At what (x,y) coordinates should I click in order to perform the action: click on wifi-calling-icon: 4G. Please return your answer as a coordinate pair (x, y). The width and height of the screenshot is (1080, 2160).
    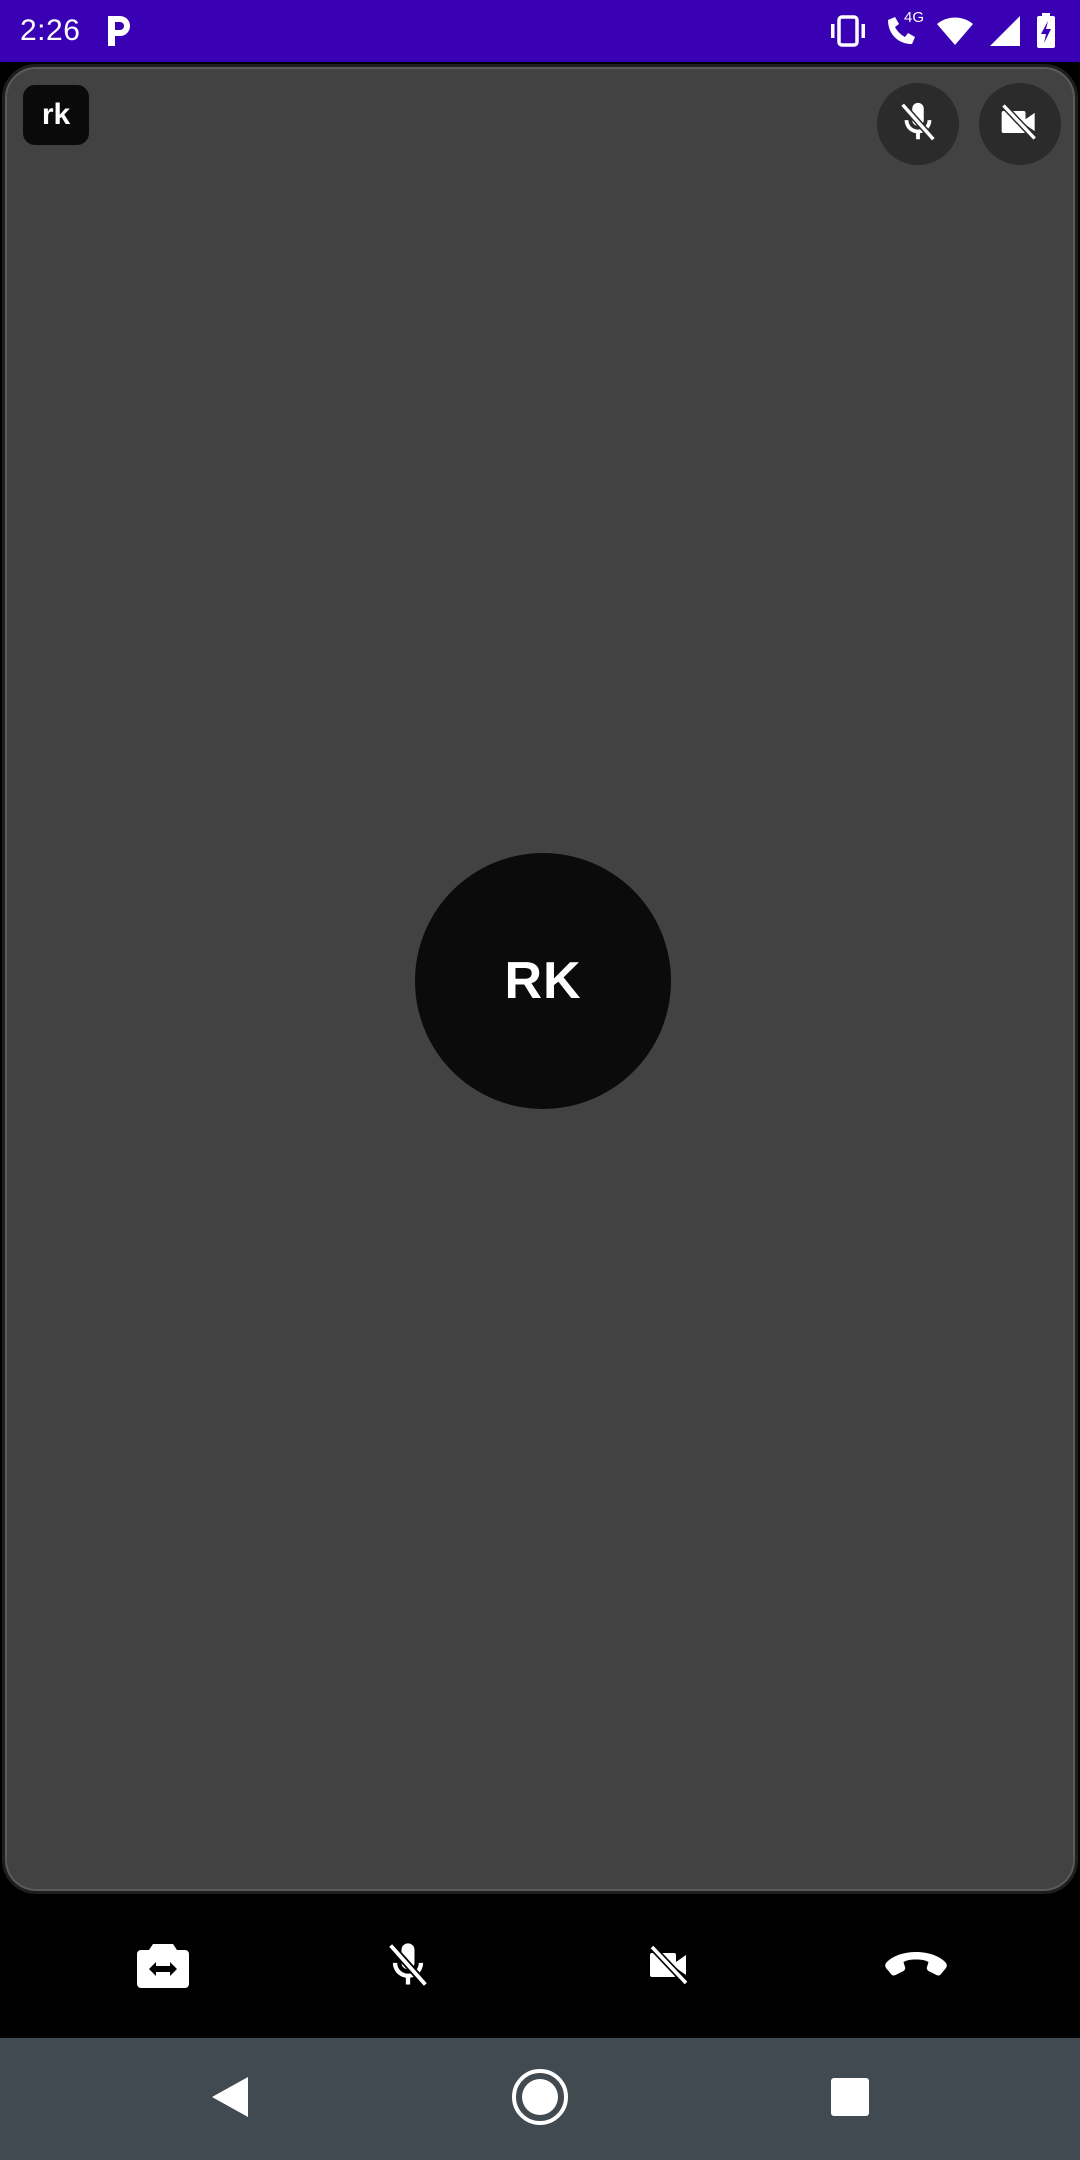
    Looking at the image, I should click on (903, 29).